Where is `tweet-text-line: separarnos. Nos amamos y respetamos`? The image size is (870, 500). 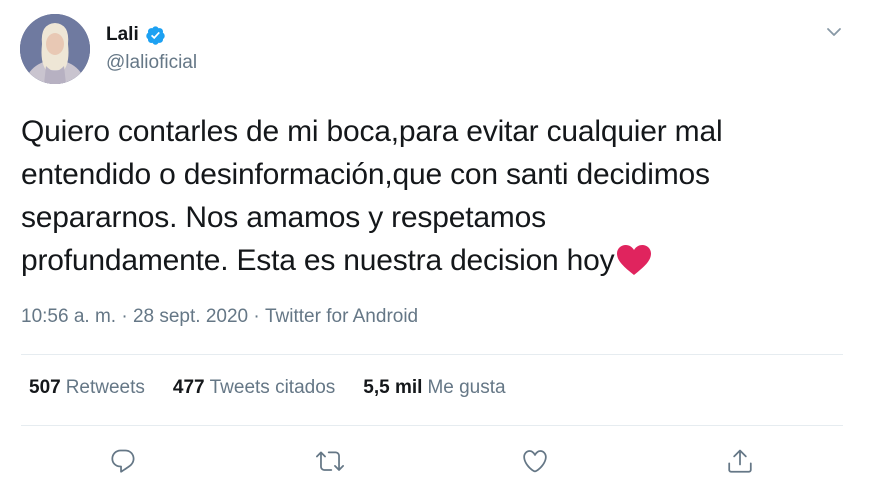
tweet-text-line: separarnos. Nos amamos y respetamos is located at coordinates (283, 217).